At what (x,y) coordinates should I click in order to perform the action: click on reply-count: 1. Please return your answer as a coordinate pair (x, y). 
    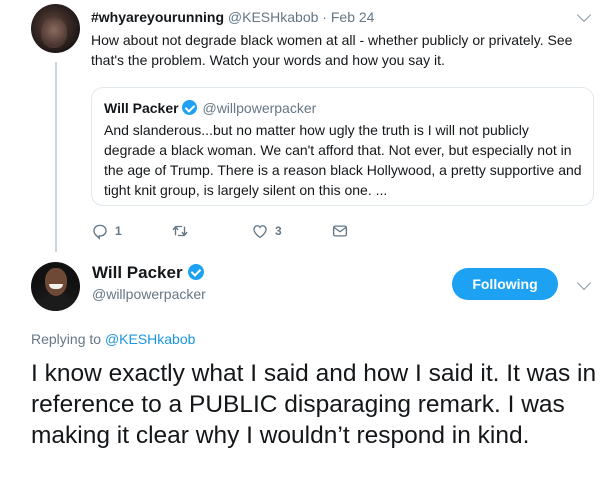
    Looking at the image, I should click on (118, 231).